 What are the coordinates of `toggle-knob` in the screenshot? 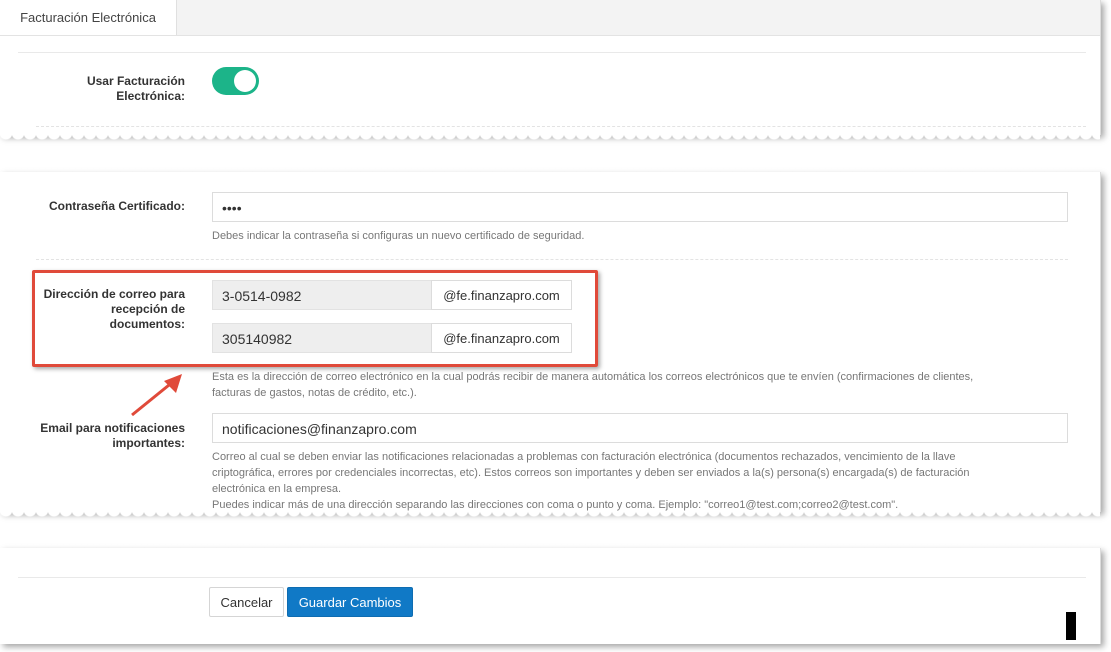 It's located at (245, 81).